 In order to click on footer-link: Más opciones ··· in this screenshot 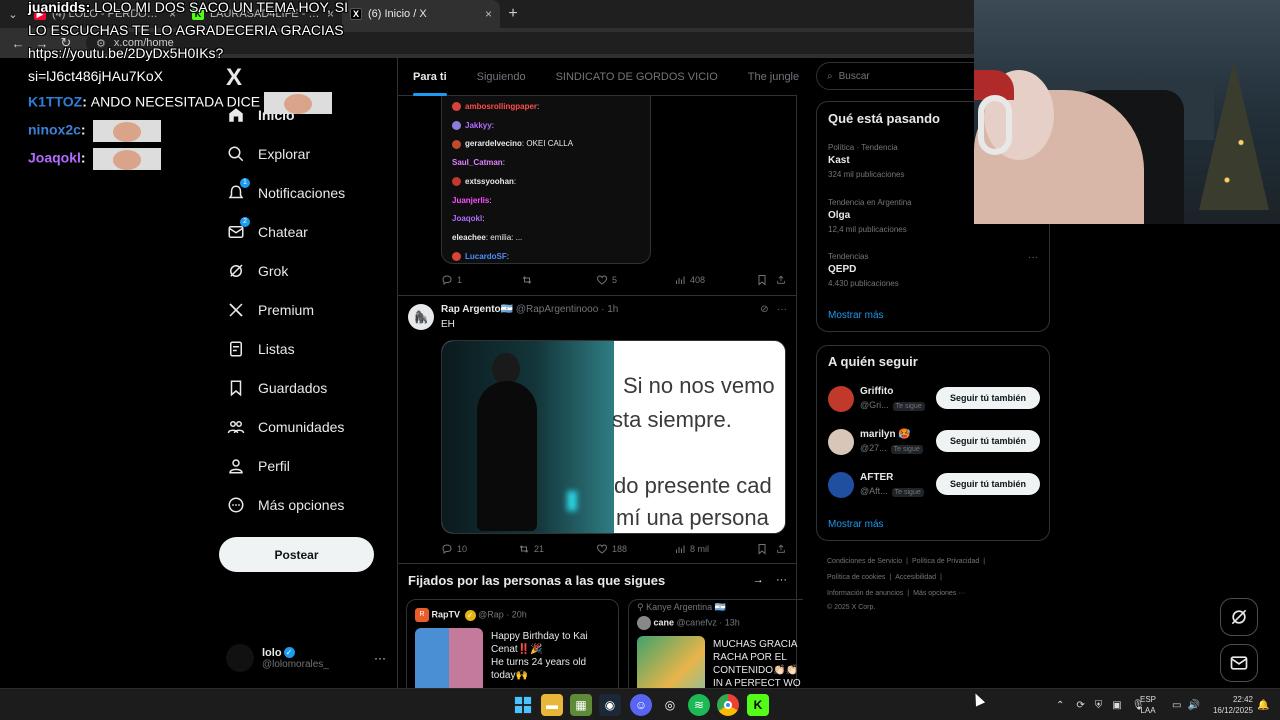, I will do `click(939, 593)`.